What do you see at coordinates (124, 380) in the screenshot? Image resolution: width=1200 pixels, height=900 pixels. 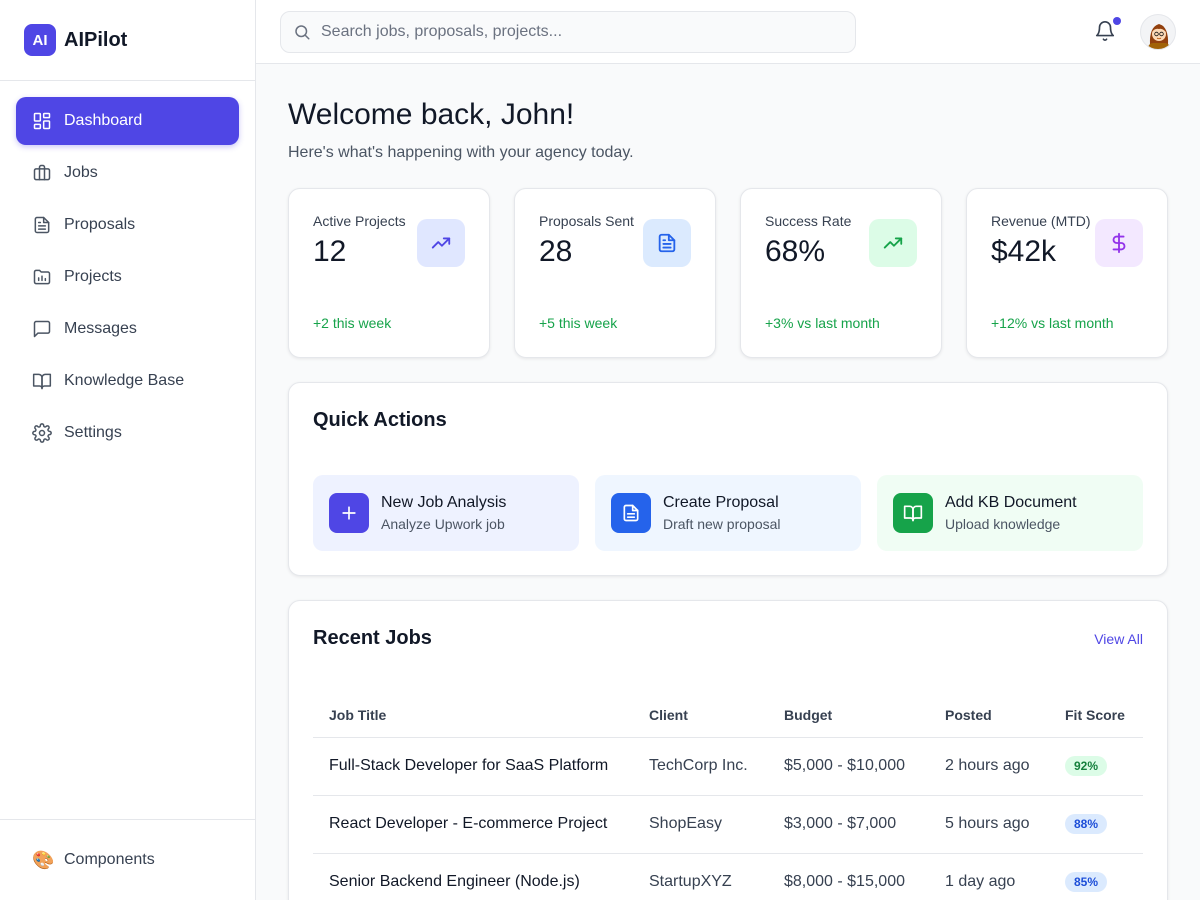 I see `sidebar-item-label: Knowledge Base` at bounding box center [124, 380].